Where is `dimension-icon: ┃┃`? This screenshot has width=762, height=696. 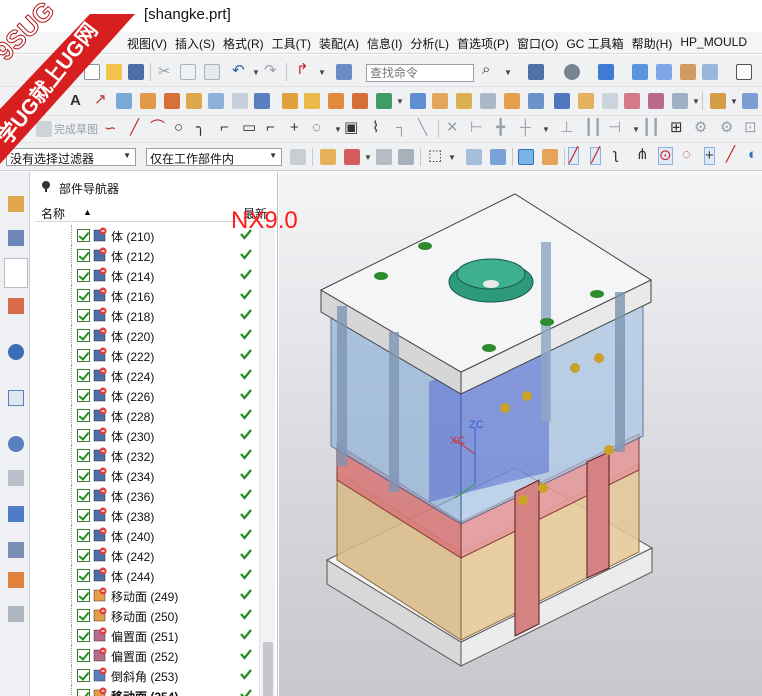
dimension-icon: ┃┃ is located at coordinates (593, 128).